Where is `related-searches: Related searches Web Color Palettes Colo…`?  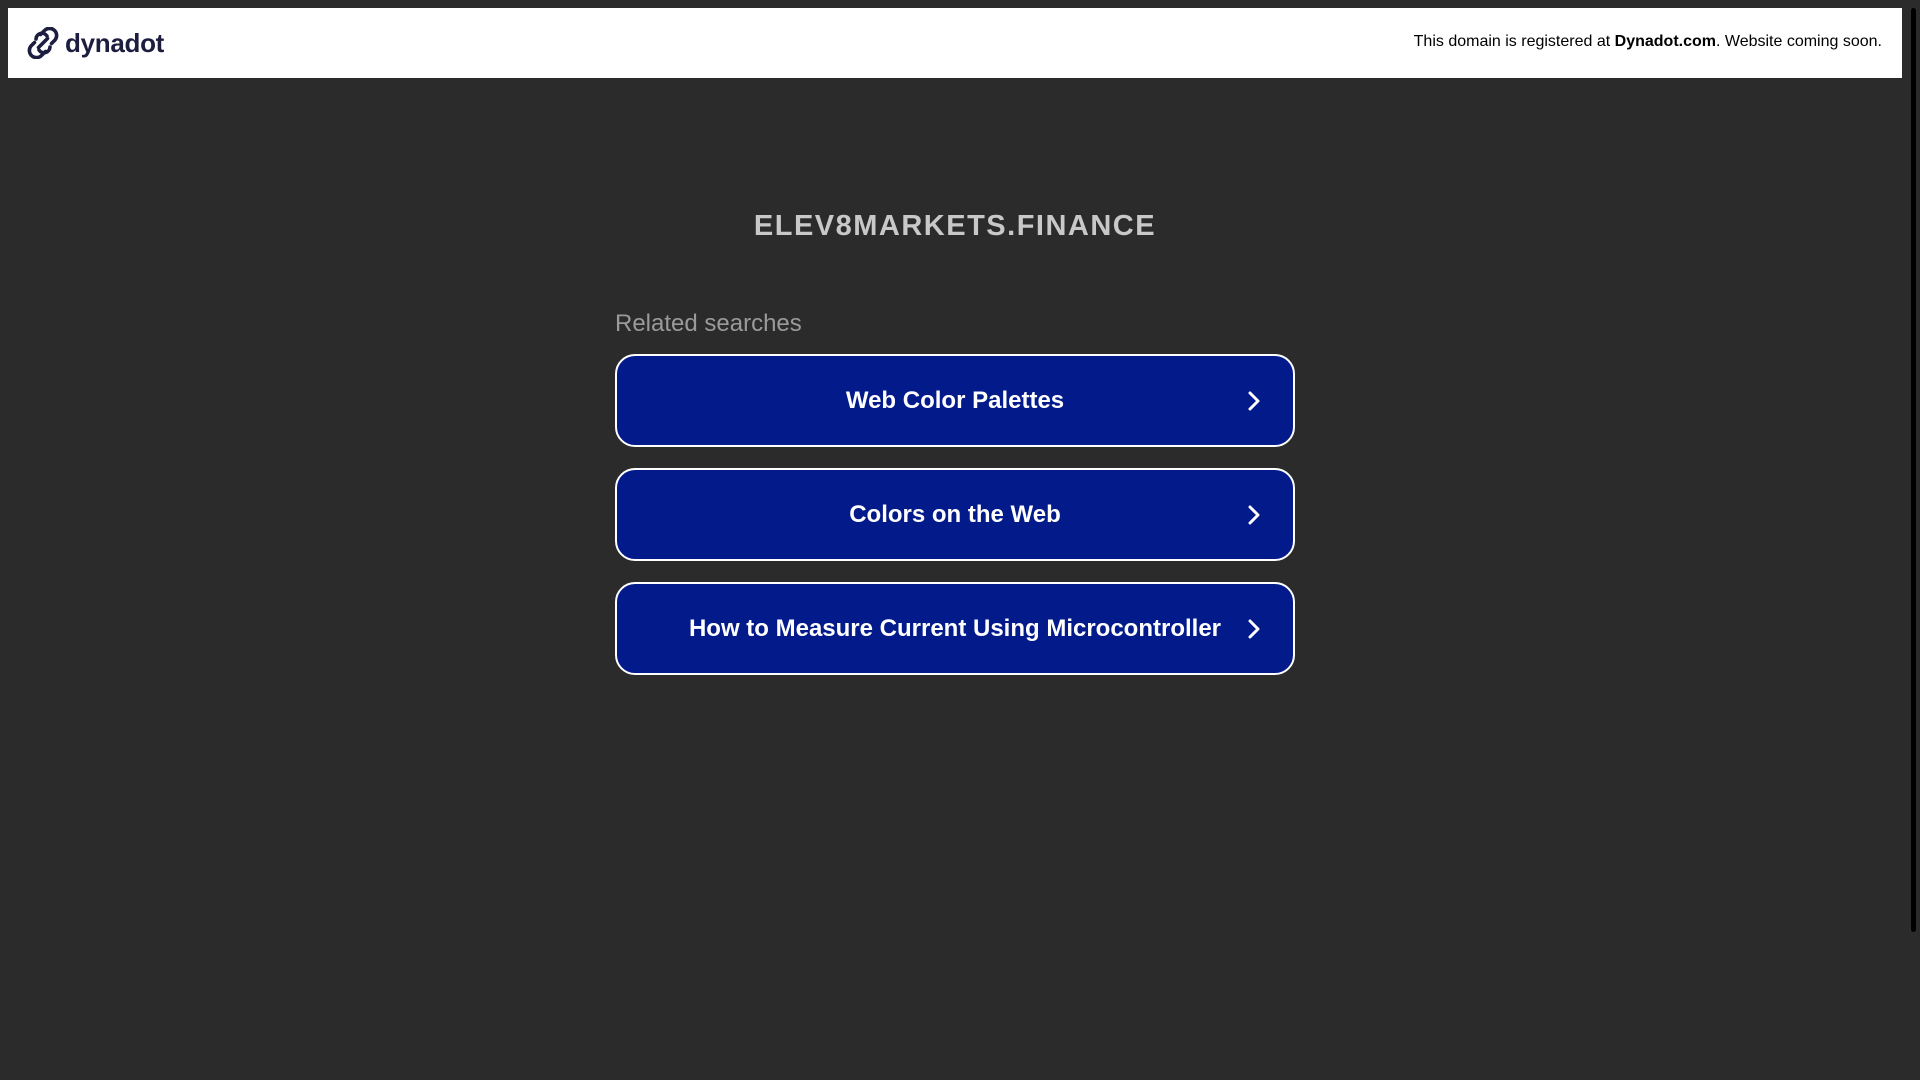
related-searches: Related searches Web Color Palettes Colo… is located at coordinates (955, 502).